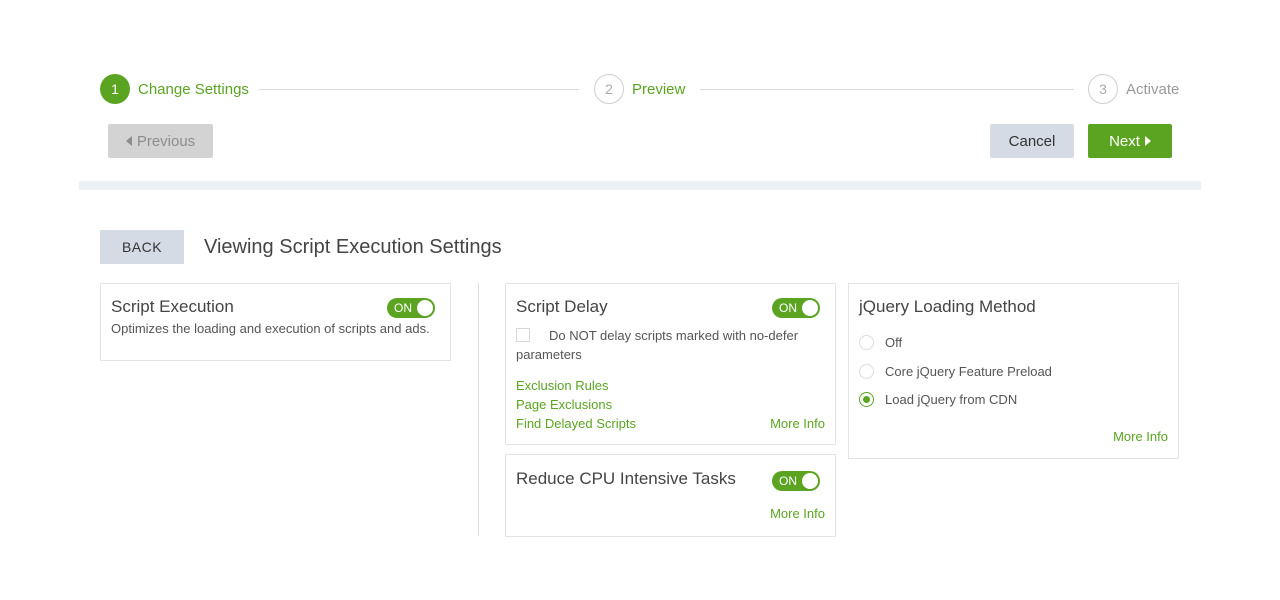  Describe the element at coordinates (166, 141) in the screenshot. I see `previous-button-label: Previous` at that location.